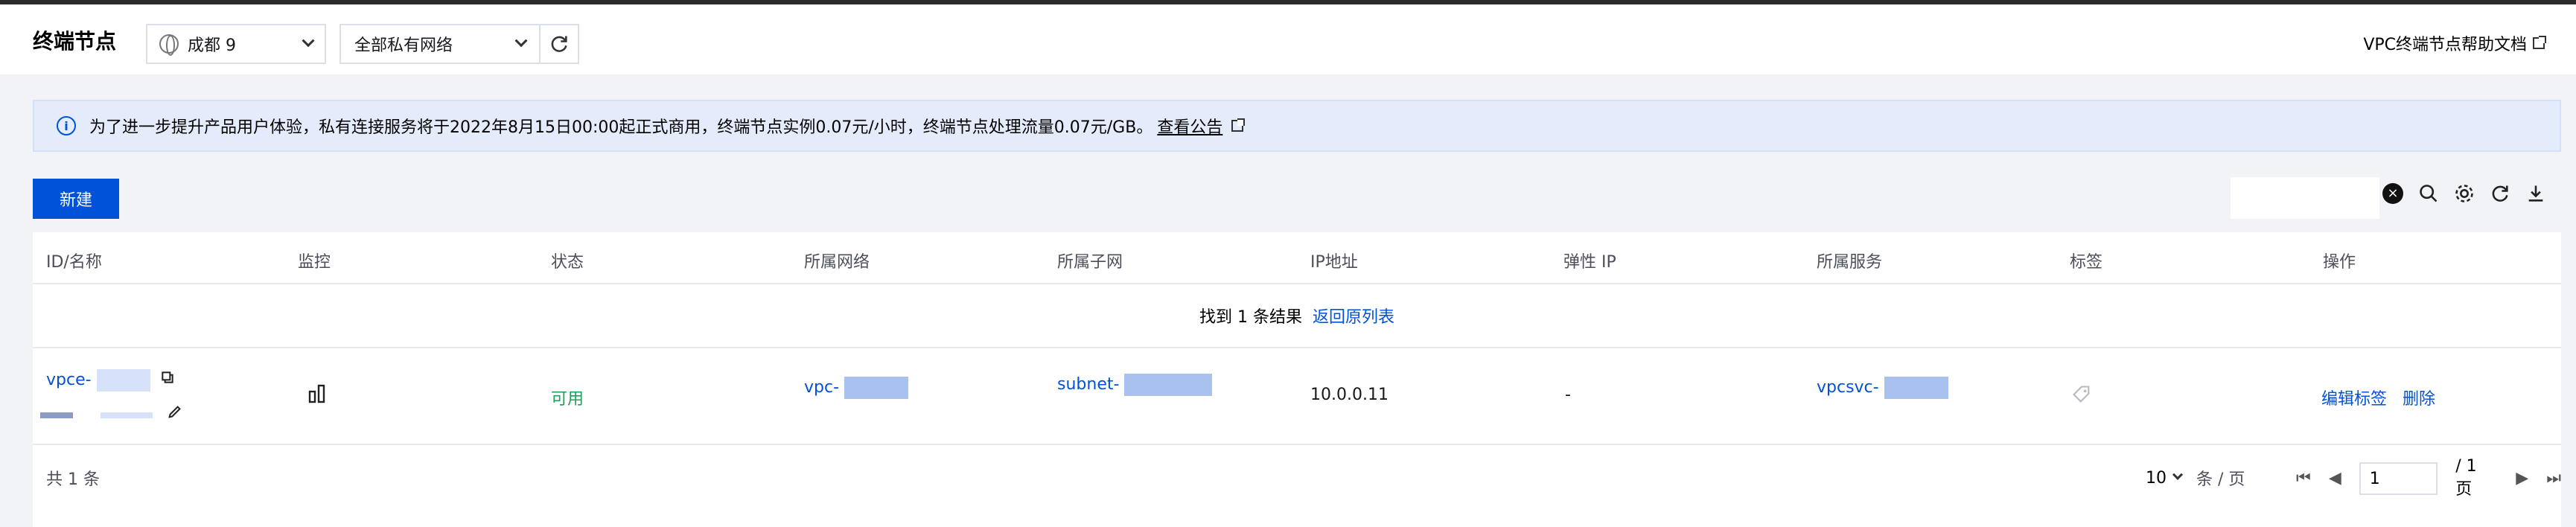 This screenshot has height=527, width=2576. Describe the element at coordinates (1882, 388) in the screenshot. I see `service-cell: vpcsvc-` at that location.